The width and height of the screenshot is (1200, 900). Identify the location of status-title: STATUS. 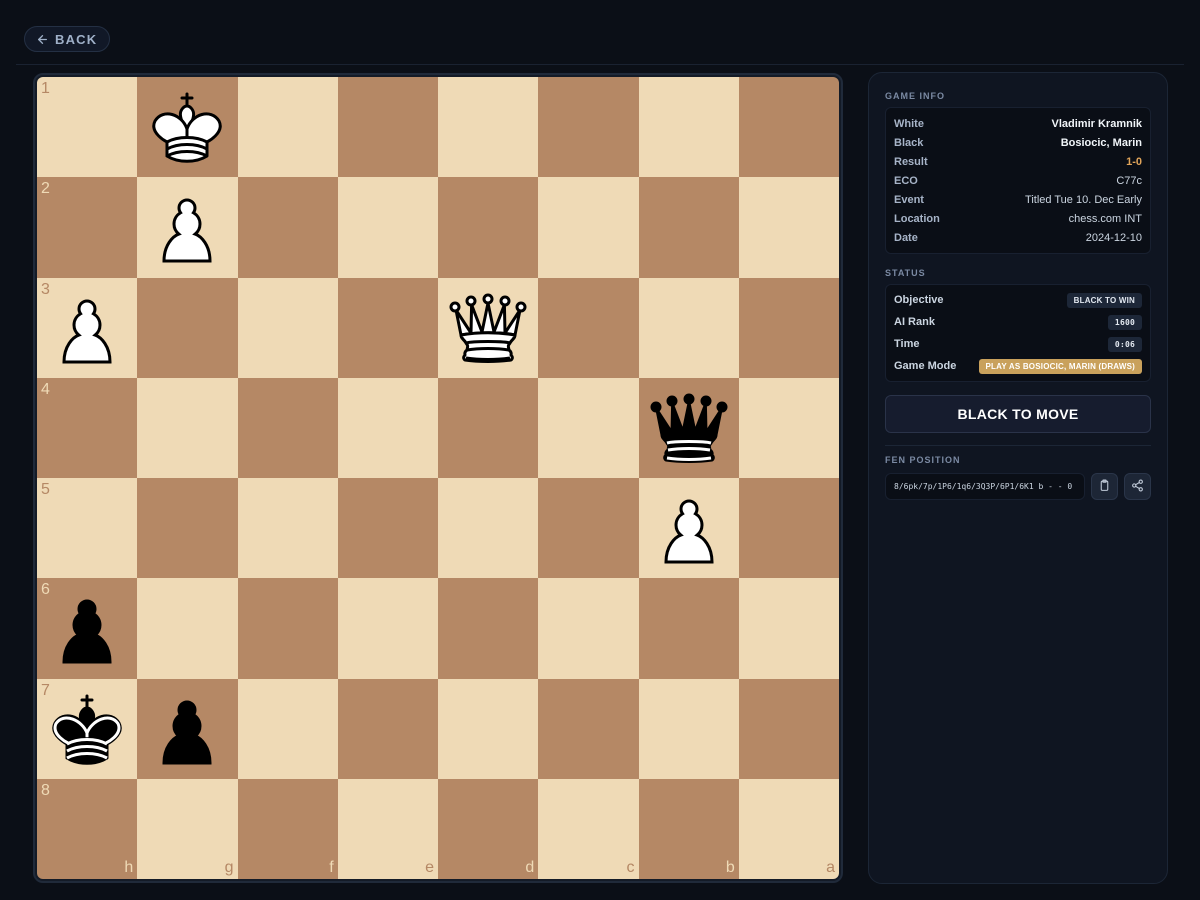
(905, 273).